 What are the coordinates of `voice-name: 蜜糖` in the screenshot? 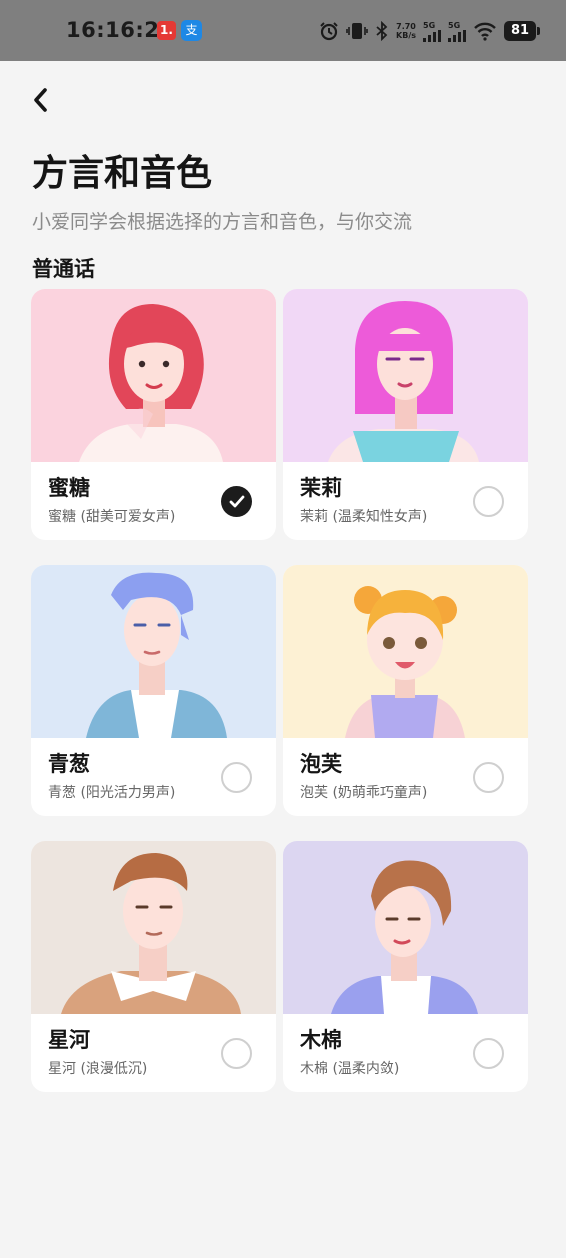 It's located at (69, 488).